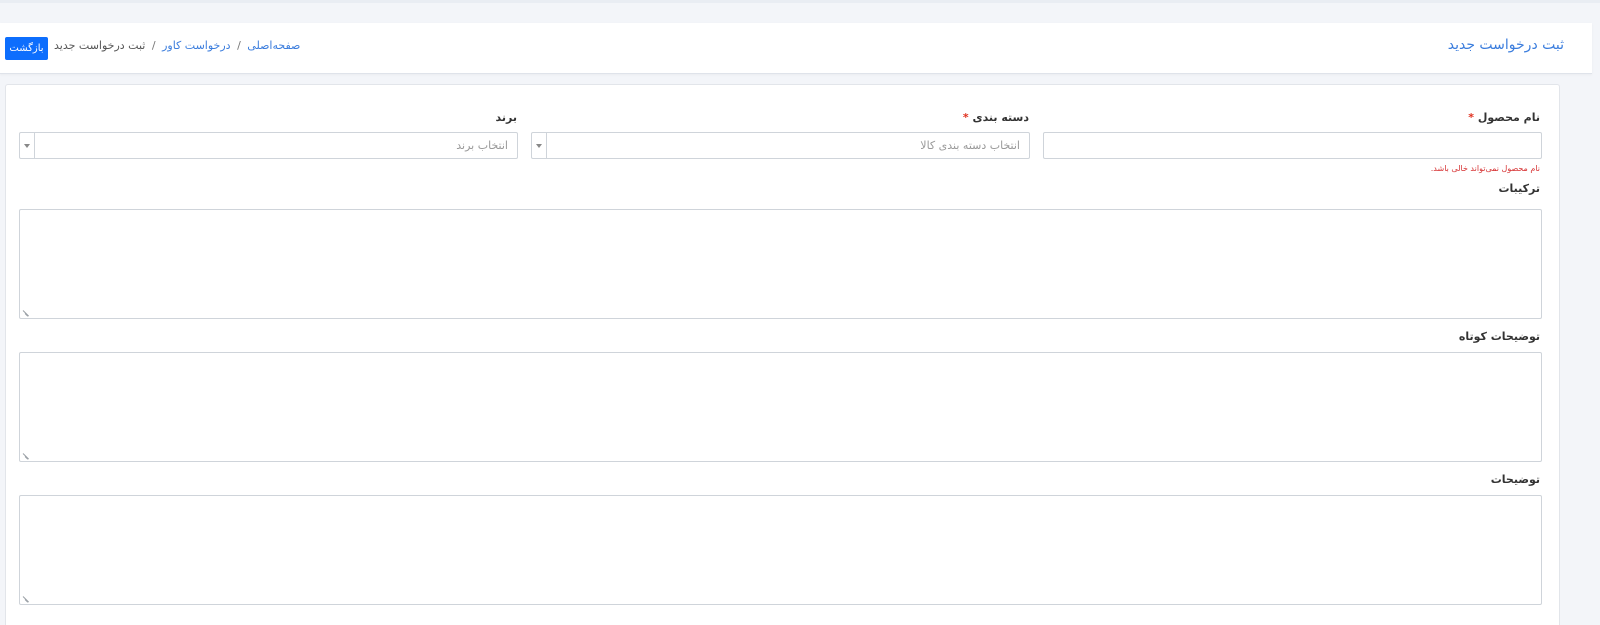 This screenshot has height=625, width=1600. I want to click on breadcrumb-home: صفحه‌اصلی, so click(273, 45).